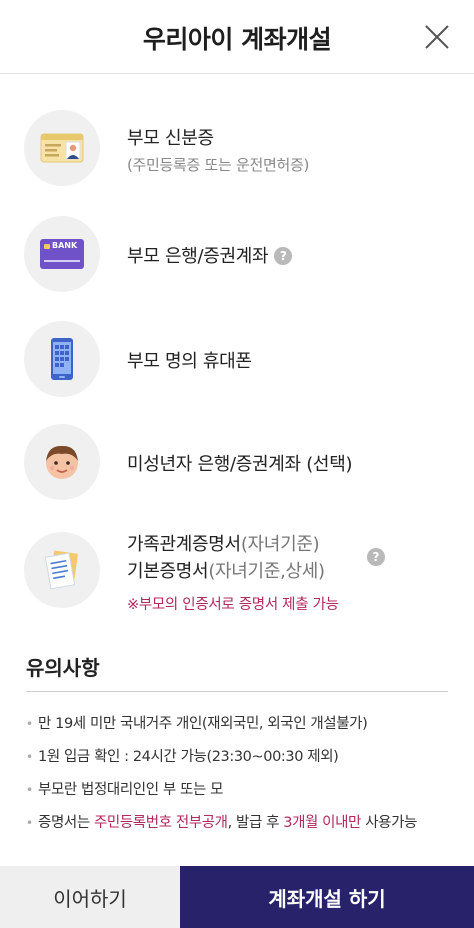  Describe the element at coordinates (62, 570) in the screenshot. I see `document-icon` at that location.